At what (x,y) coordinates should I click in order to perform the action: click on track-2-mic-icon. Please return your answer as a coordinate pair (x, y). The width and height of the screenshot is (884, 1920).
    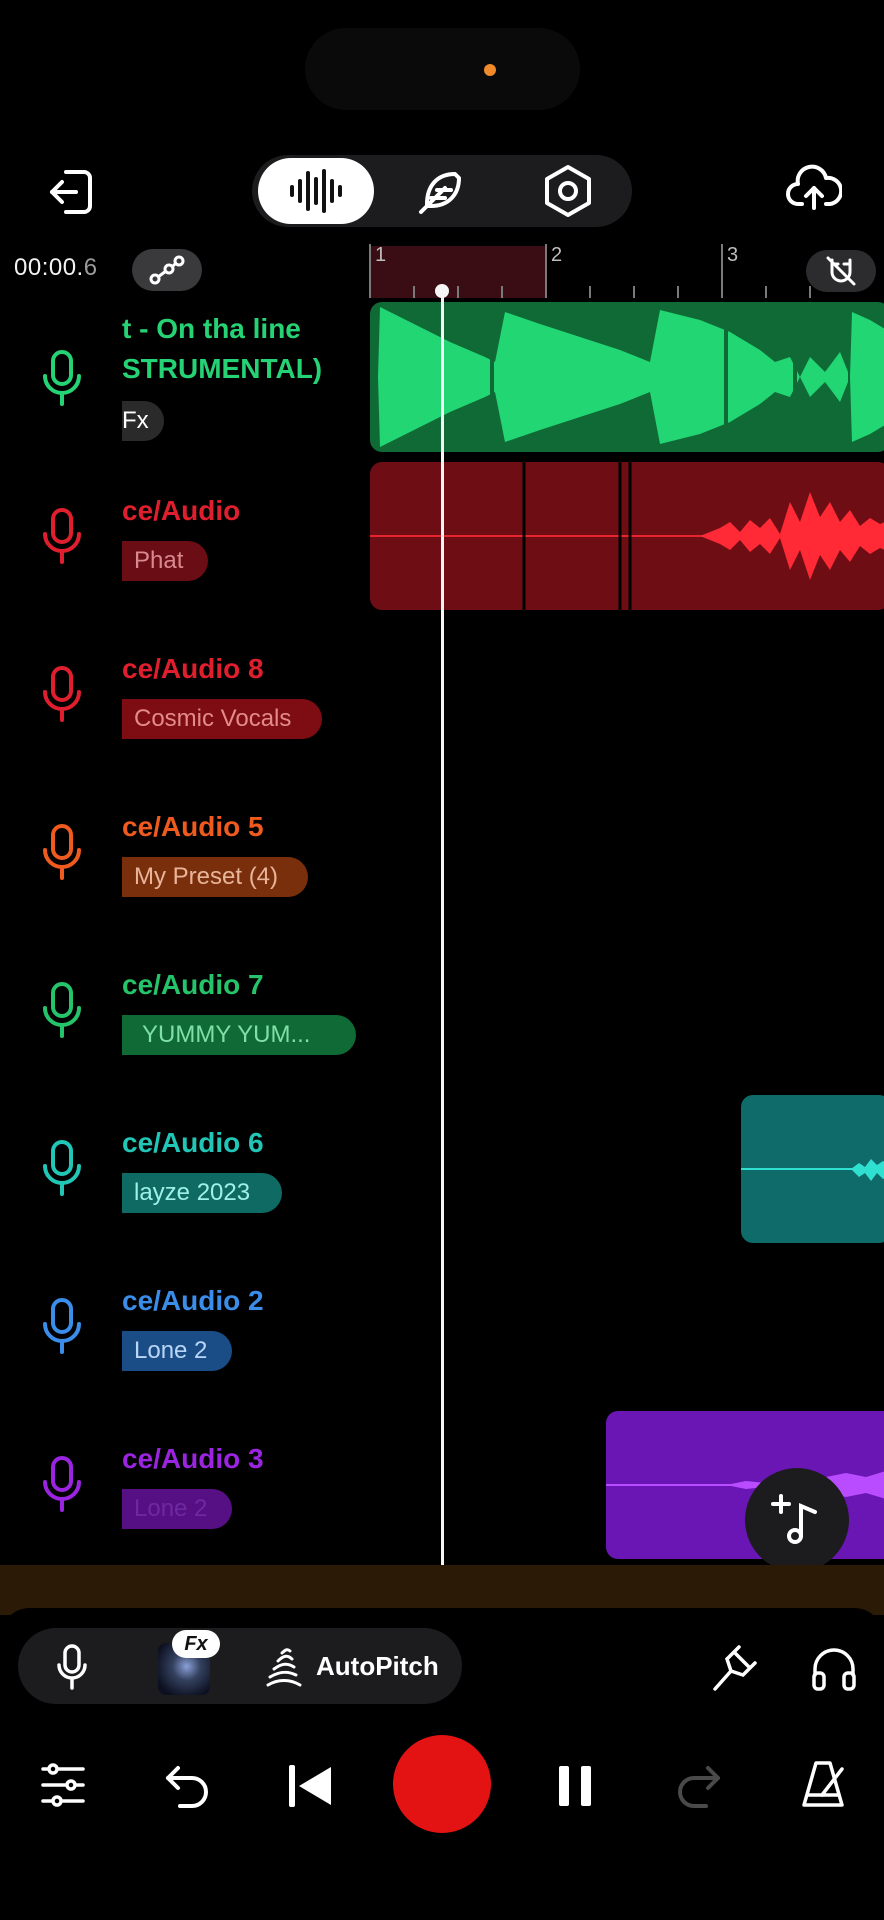
    Looking at the image, I should click on (62, 536).